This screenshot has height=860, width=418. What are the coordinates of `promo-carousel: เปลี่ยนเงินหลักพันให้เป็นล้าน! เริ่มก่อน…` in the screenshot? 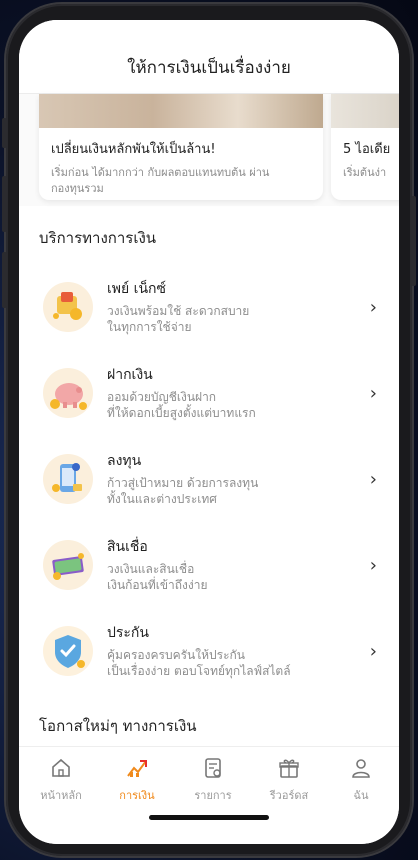 It's located at (209, 150).